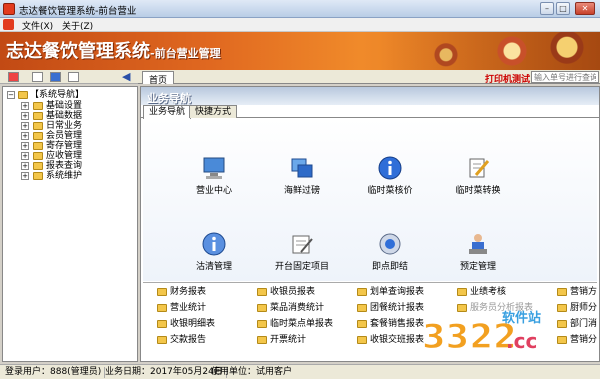 The height and width of the screenshot is (379, 600). I want to click on maximize-button: □, so click(563, 8).